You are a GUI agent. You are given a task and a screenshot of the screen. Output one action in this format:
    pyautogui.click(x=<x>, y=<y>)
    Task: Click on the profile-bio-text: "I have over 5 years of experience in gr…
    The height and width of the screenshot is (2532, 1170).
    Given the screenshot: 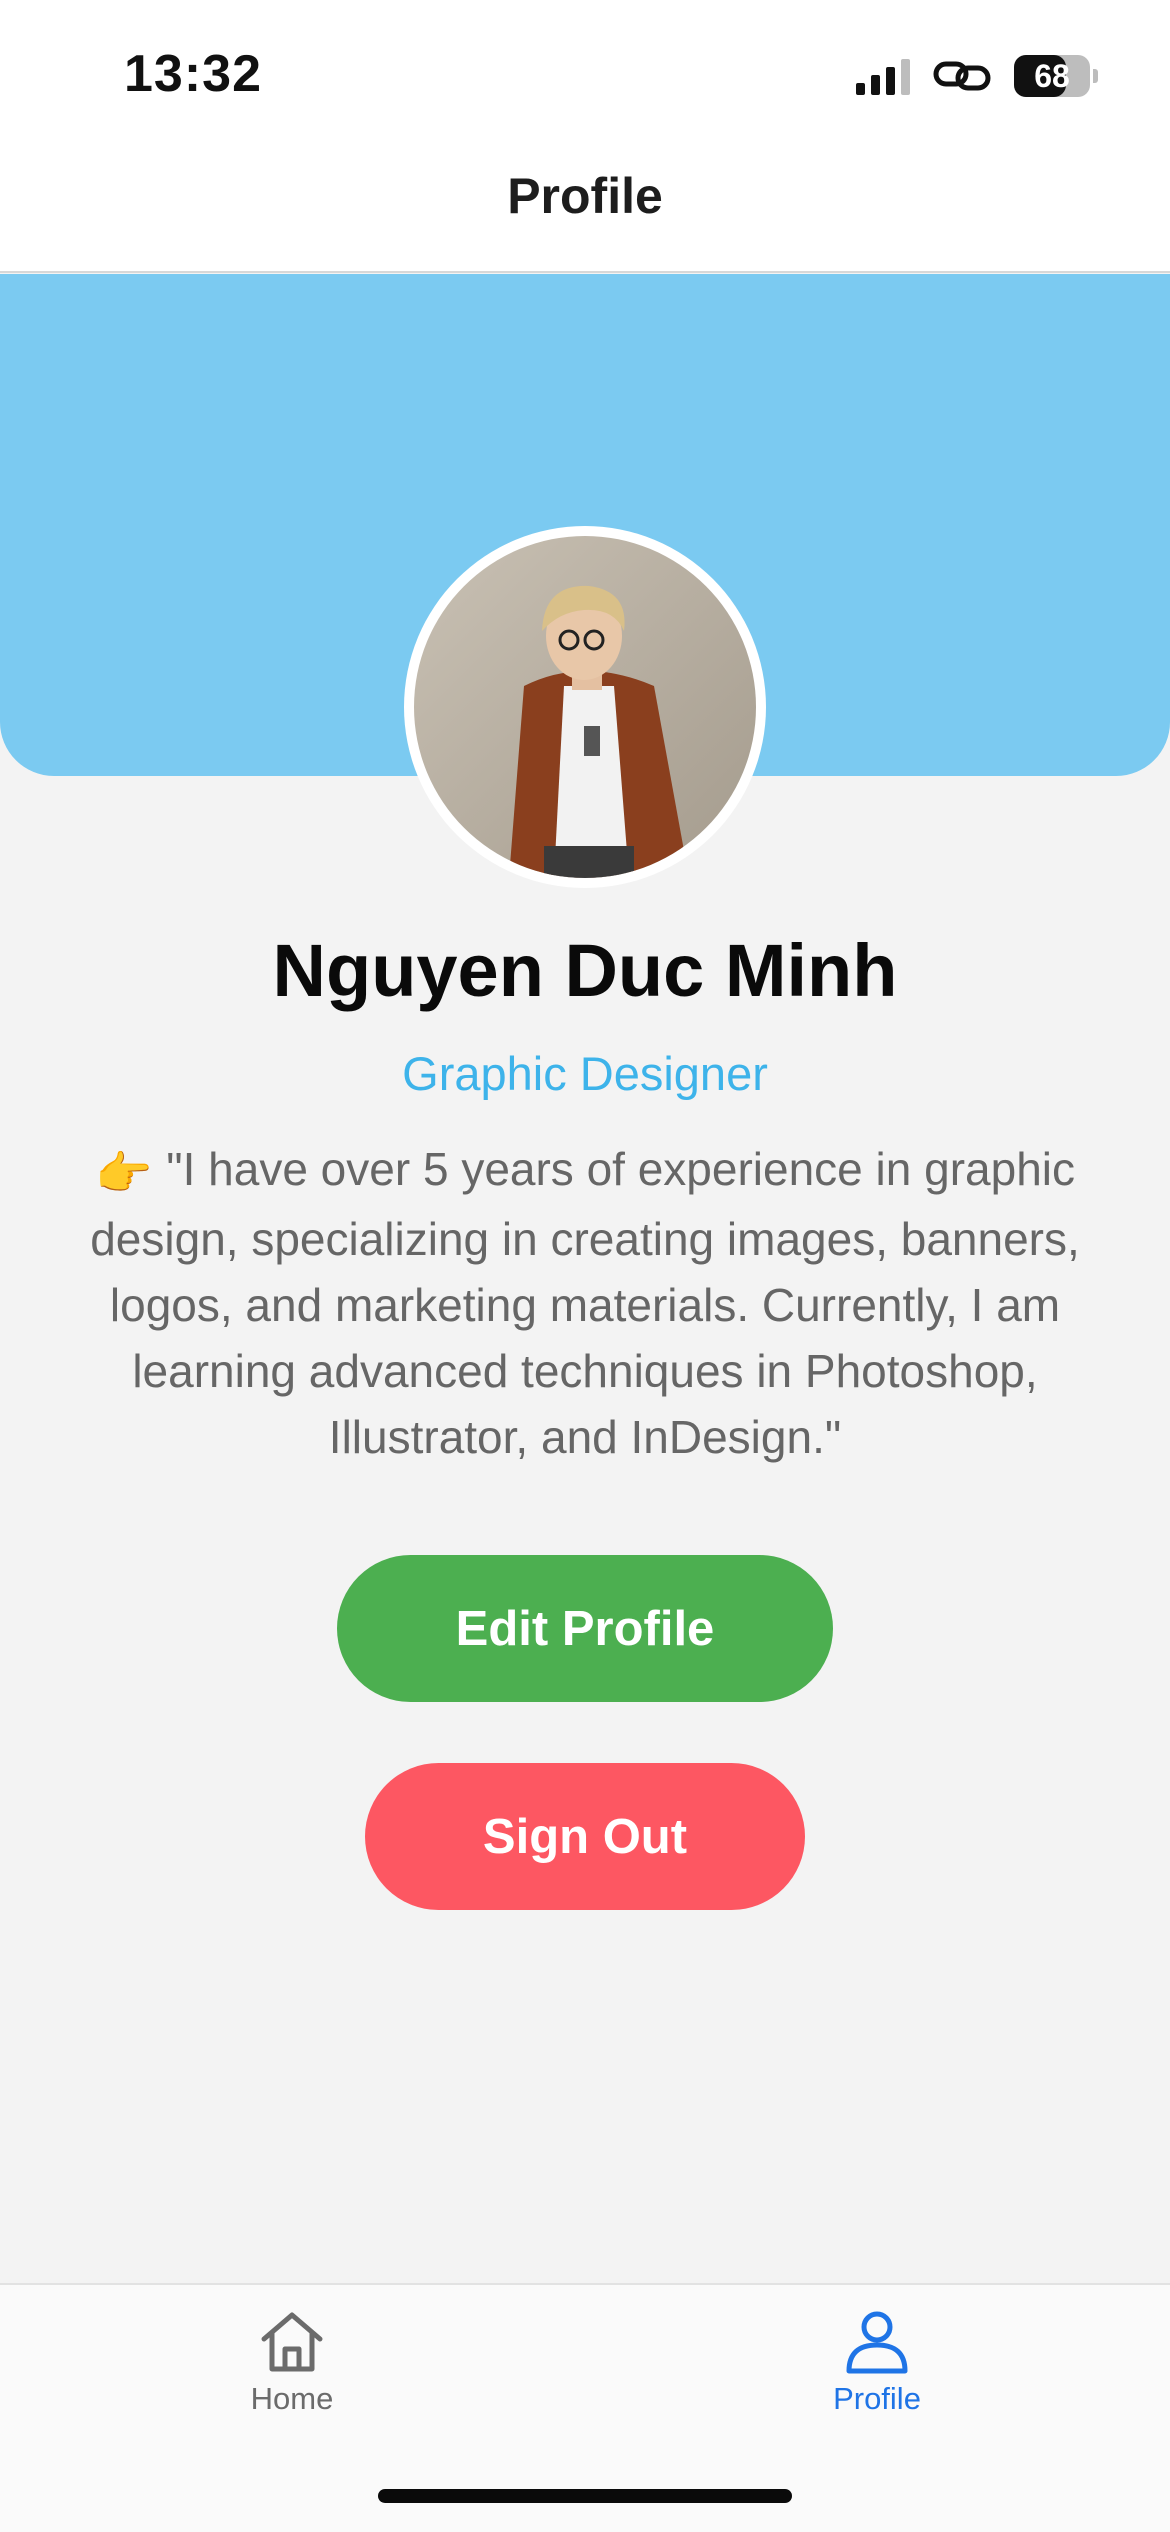 What is the action you would take?
    pyautogui.click(x=585, y=1303)
    